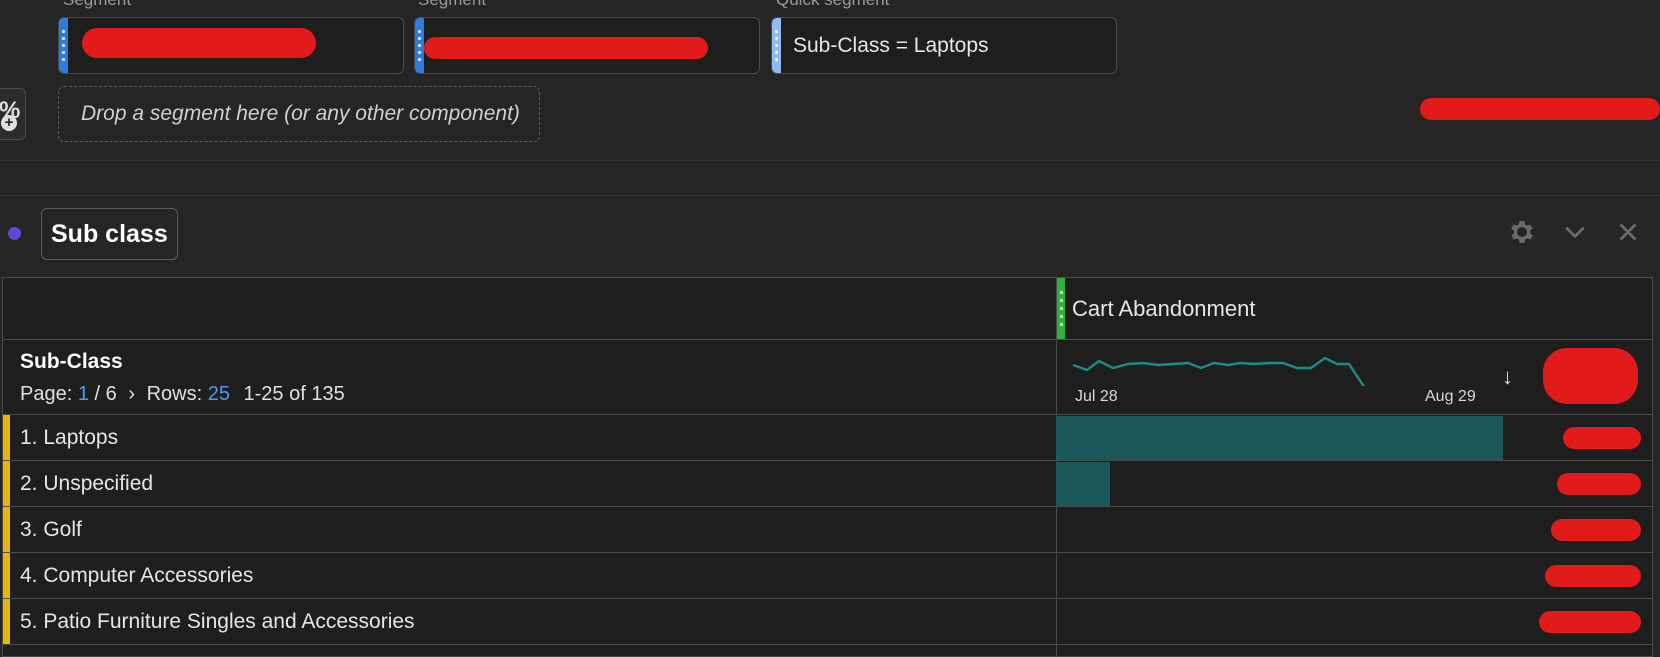 This screenshot has width=1660, height=657. Describe the element at coordinates (109, 234) in the screenshot. I see `panel-title: Sub class` at that location.